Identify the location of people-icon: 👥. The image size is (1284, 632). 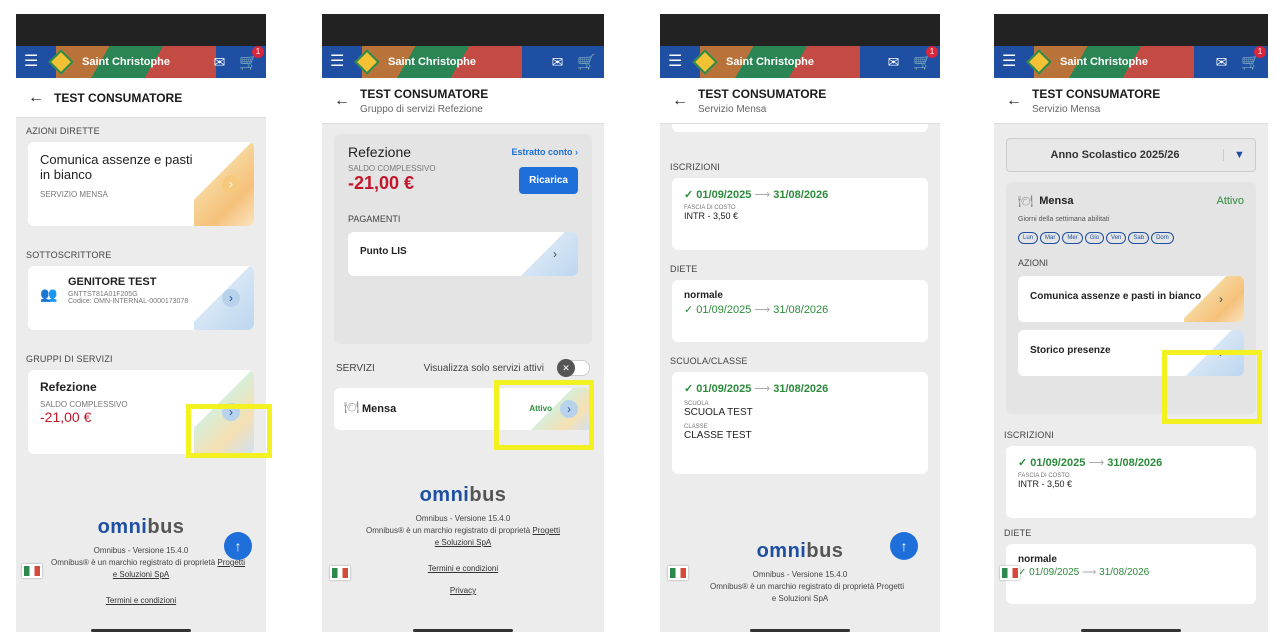
(49, 294).